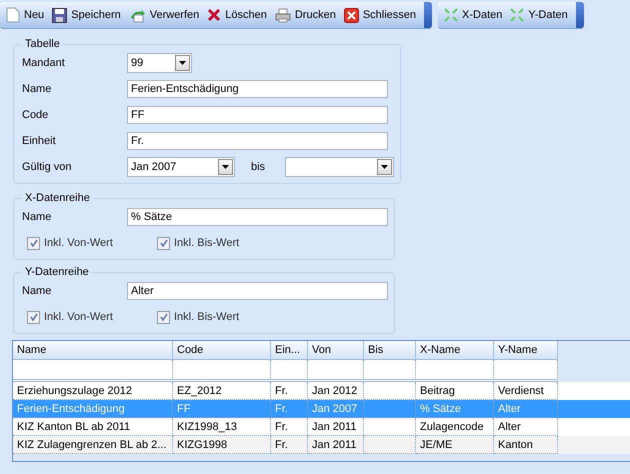 The height and width of the screenshot is (474, 630). I want to click on group-title: Tabelle, so click(42, 44).